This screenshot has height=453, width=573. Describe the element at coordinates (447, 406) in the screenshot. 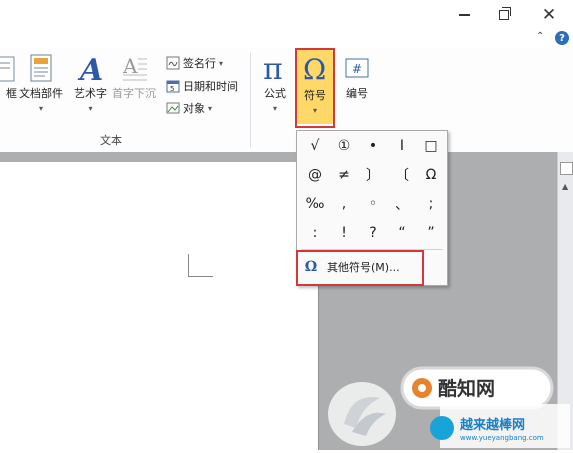

I see `watermark: 酷知网 越来越棒网 www.yueyangbang.com` at that location.